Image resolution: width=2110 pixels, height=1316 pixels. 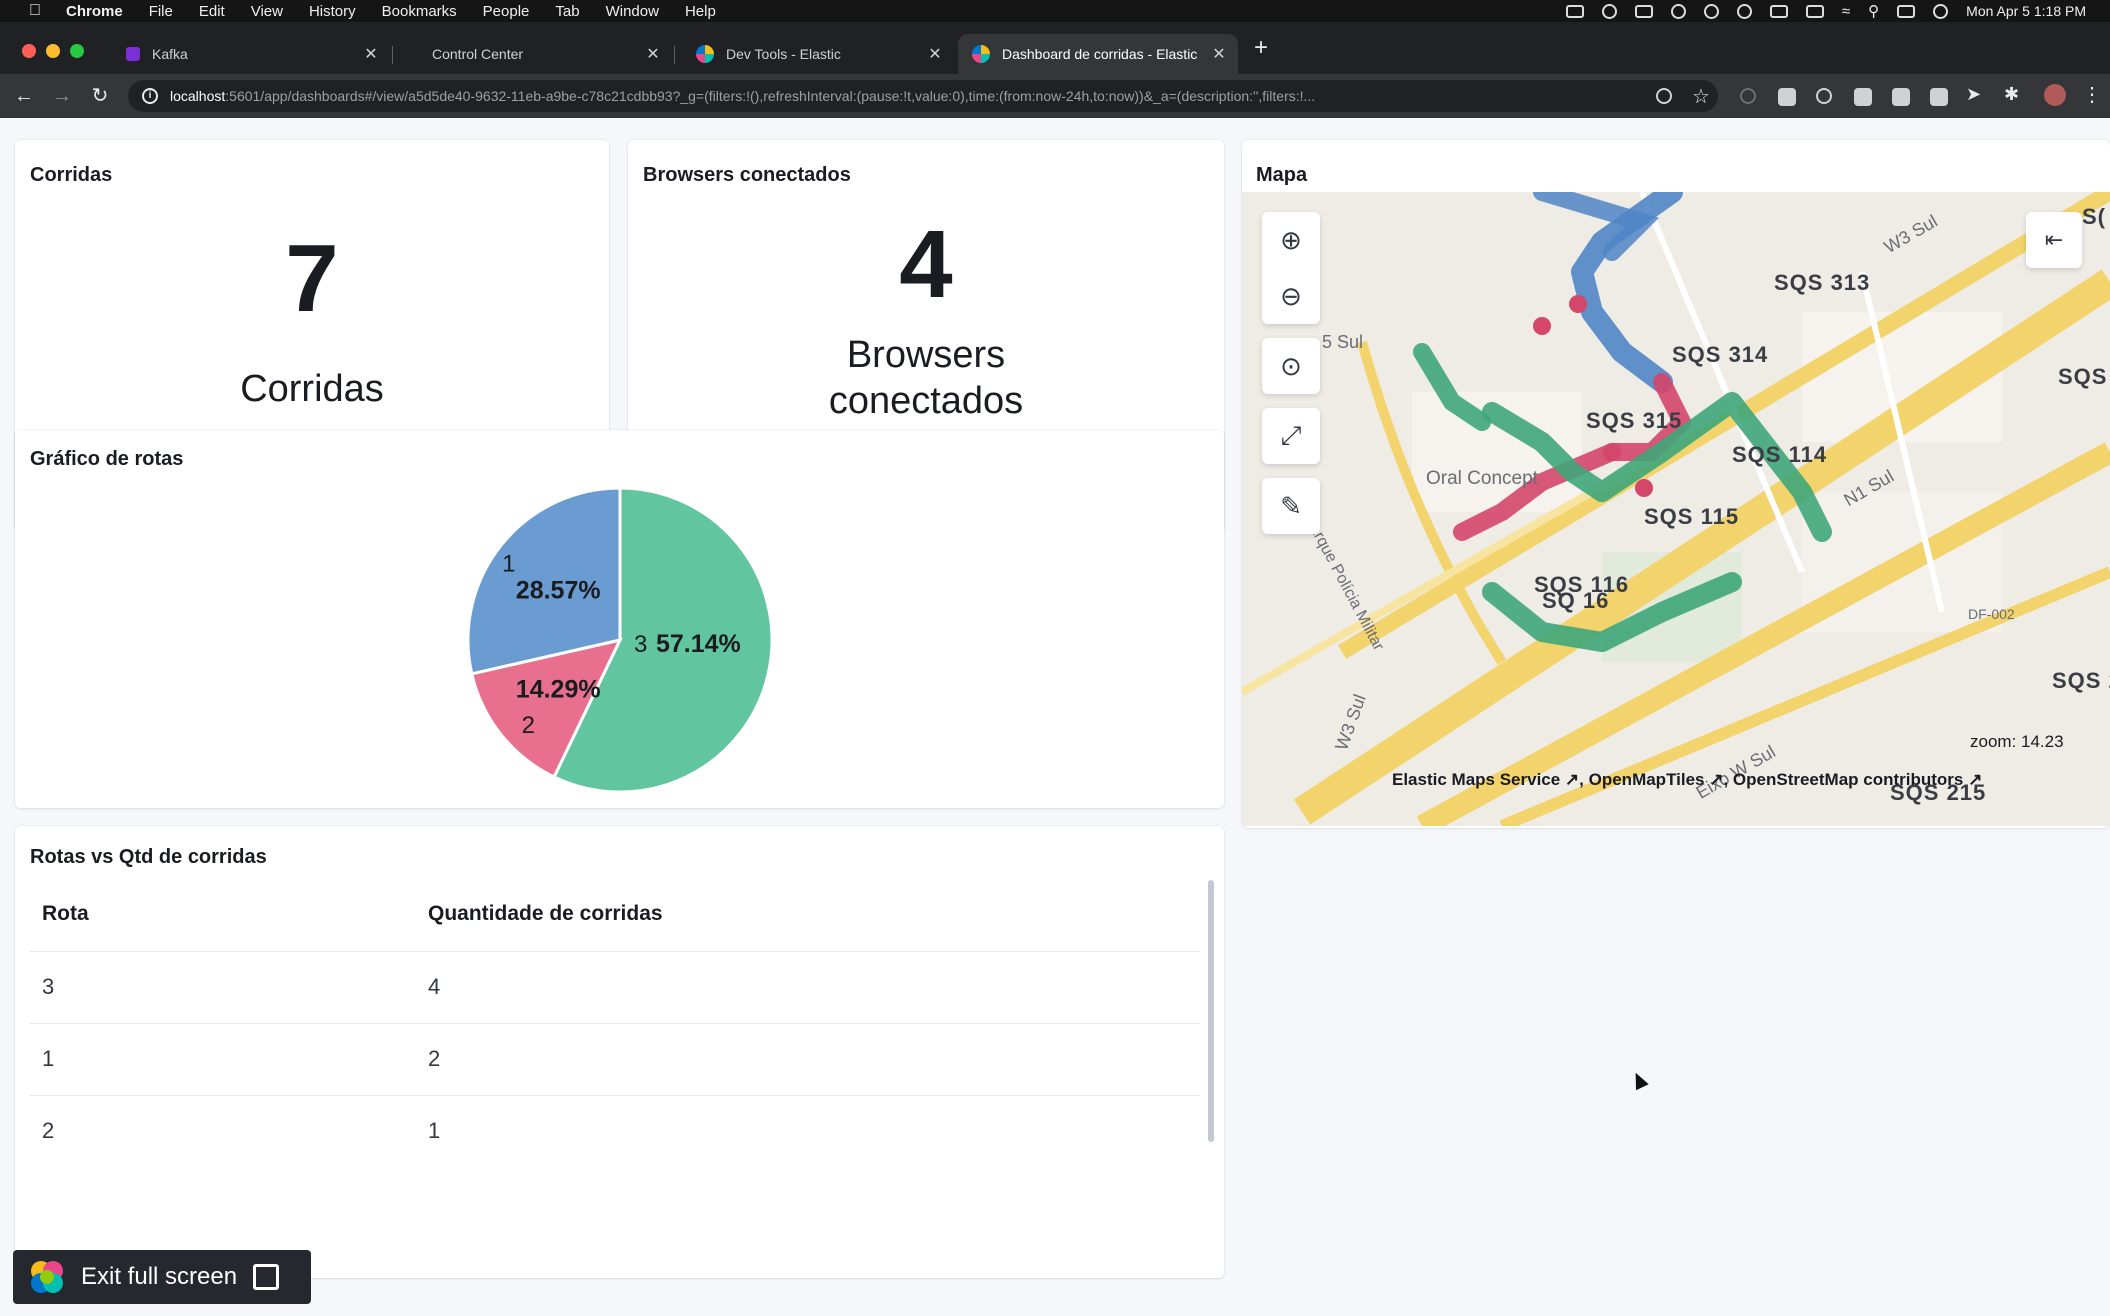 What do you see at coordinates (161, 11) in the screenshot?
I see `menu-file: File` at bounding box center [161, 11].